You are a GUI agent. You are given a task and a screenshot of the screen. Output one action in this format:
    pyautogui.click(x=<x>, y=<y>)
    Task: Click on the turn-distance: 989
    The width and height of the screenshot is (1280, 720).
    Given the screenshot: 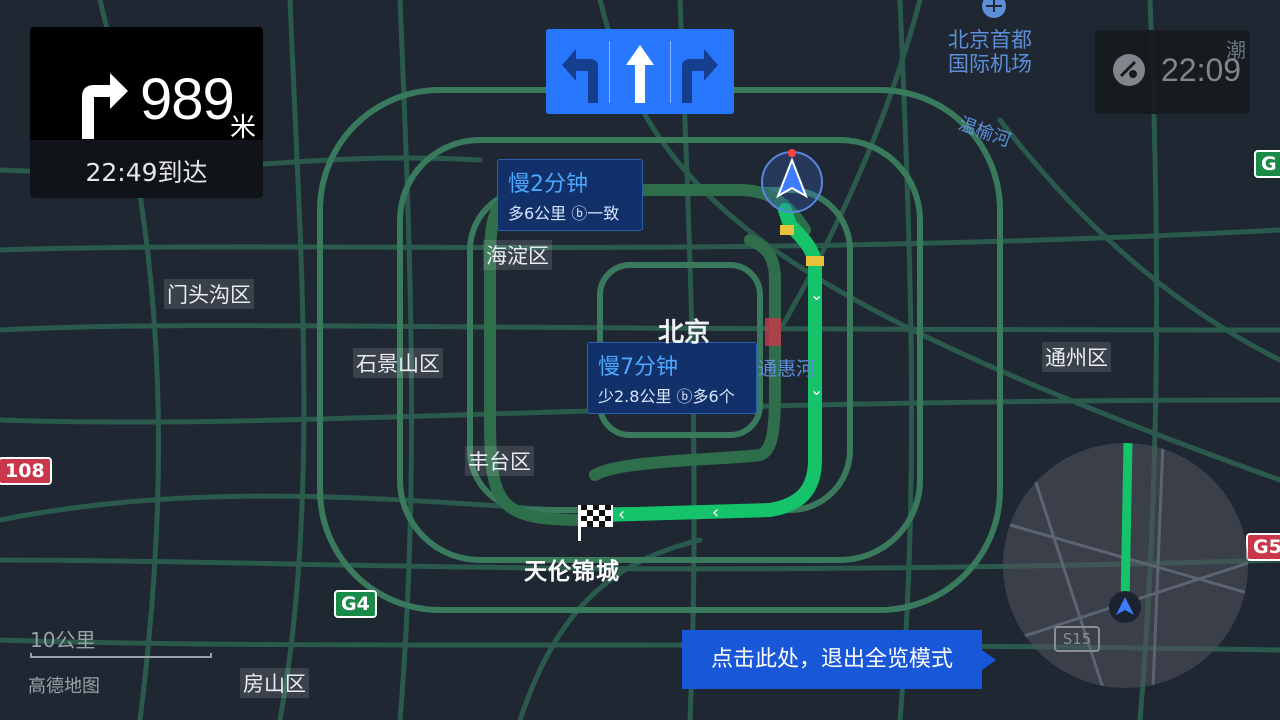 What is the action you would take?
    pyautogui.click(x=187, y=99)
    